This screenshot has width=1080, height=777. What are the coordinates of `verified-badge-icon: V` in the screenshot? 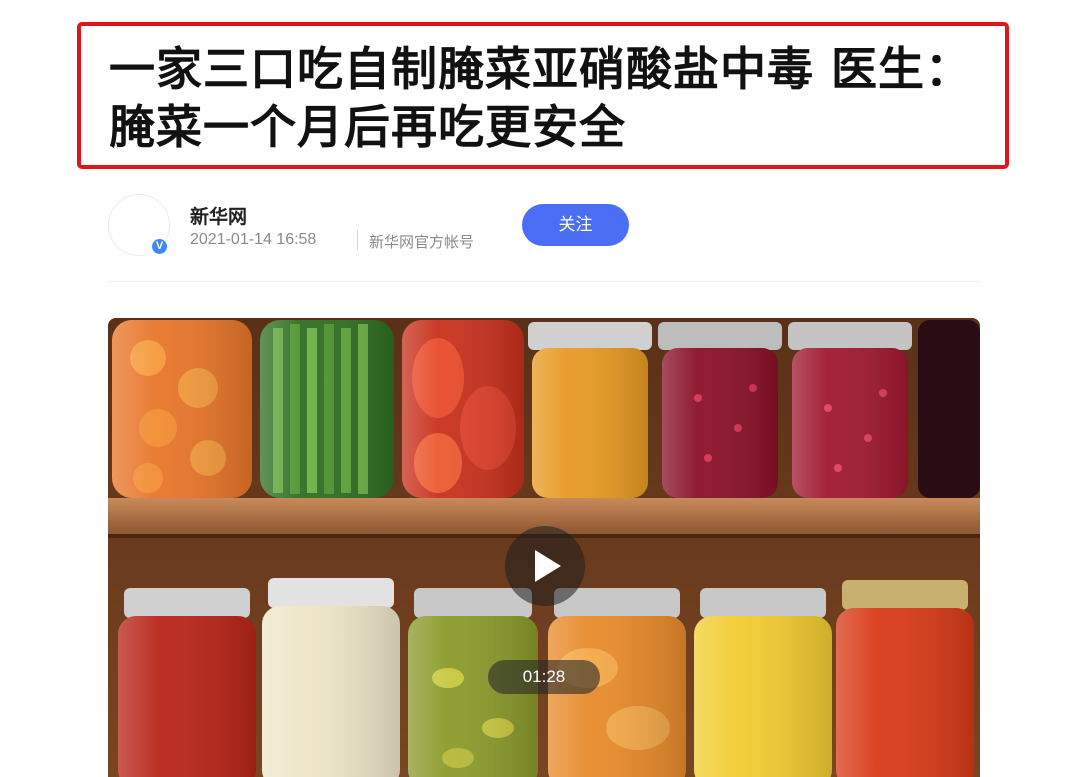 It's located at (159, 246).